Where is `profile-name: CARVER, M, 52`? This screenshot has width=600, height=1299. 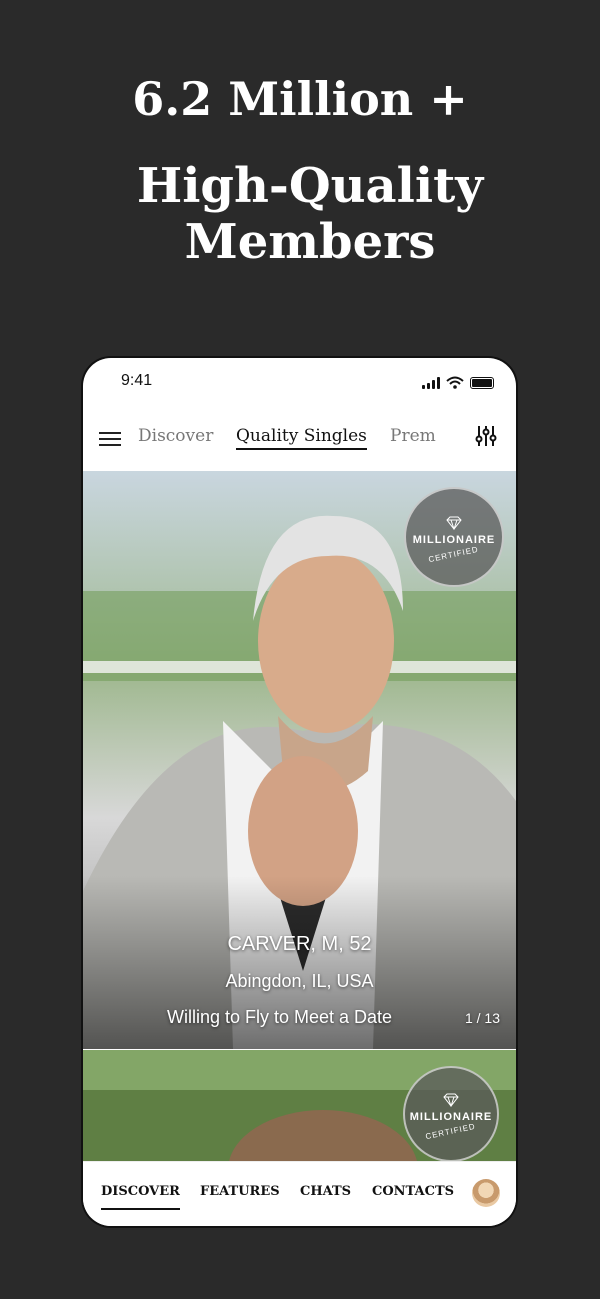 profile-name: CARVER, M, 52 is located at coordinates (299, 944).